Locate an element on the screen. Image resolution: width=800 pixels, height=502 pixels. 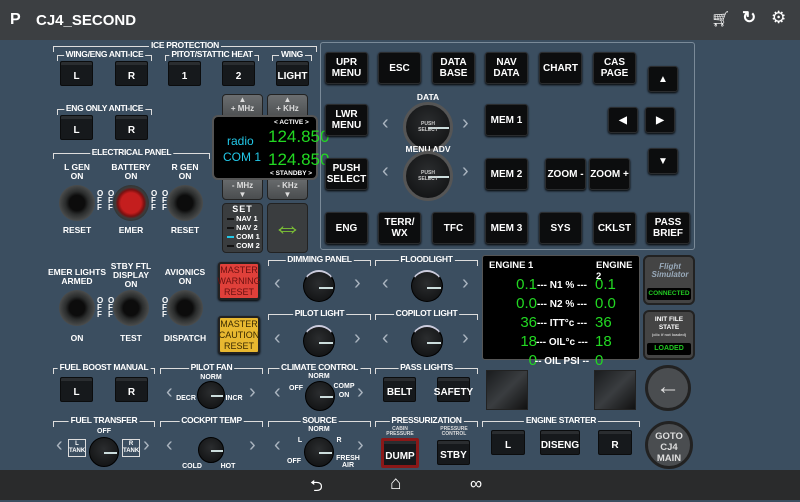
data-increase-arrow: › is located at coordinates (465, 123).